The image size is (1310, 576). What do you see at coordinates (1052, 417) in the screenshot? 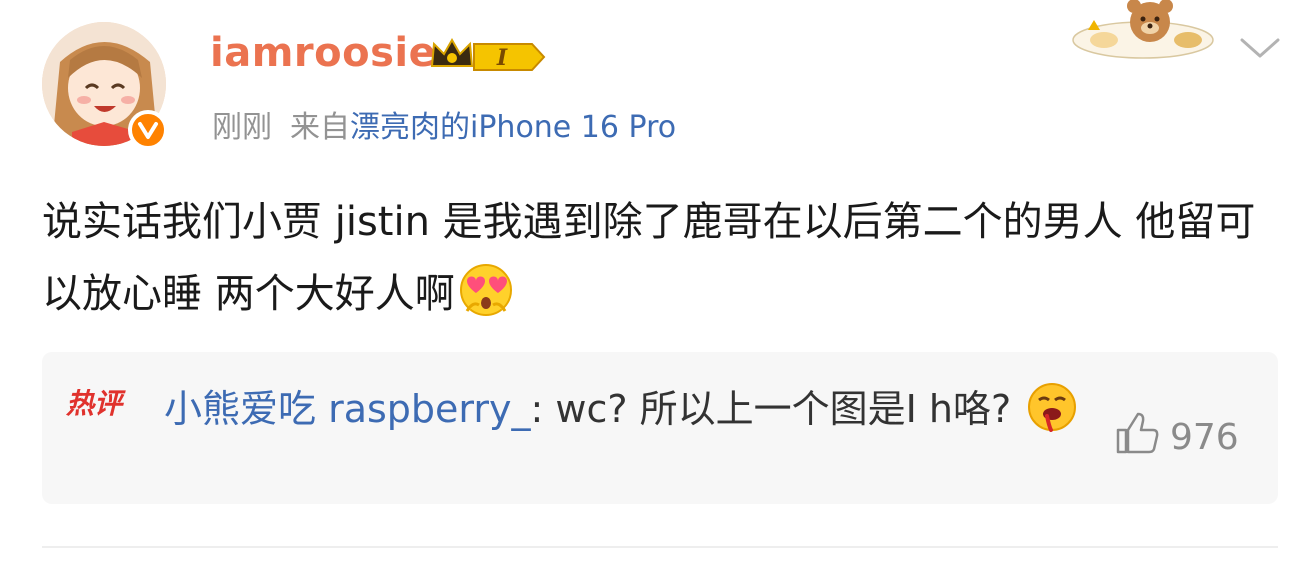
I see `drooling-emoji-icon` at bounding box center [1052, 417].